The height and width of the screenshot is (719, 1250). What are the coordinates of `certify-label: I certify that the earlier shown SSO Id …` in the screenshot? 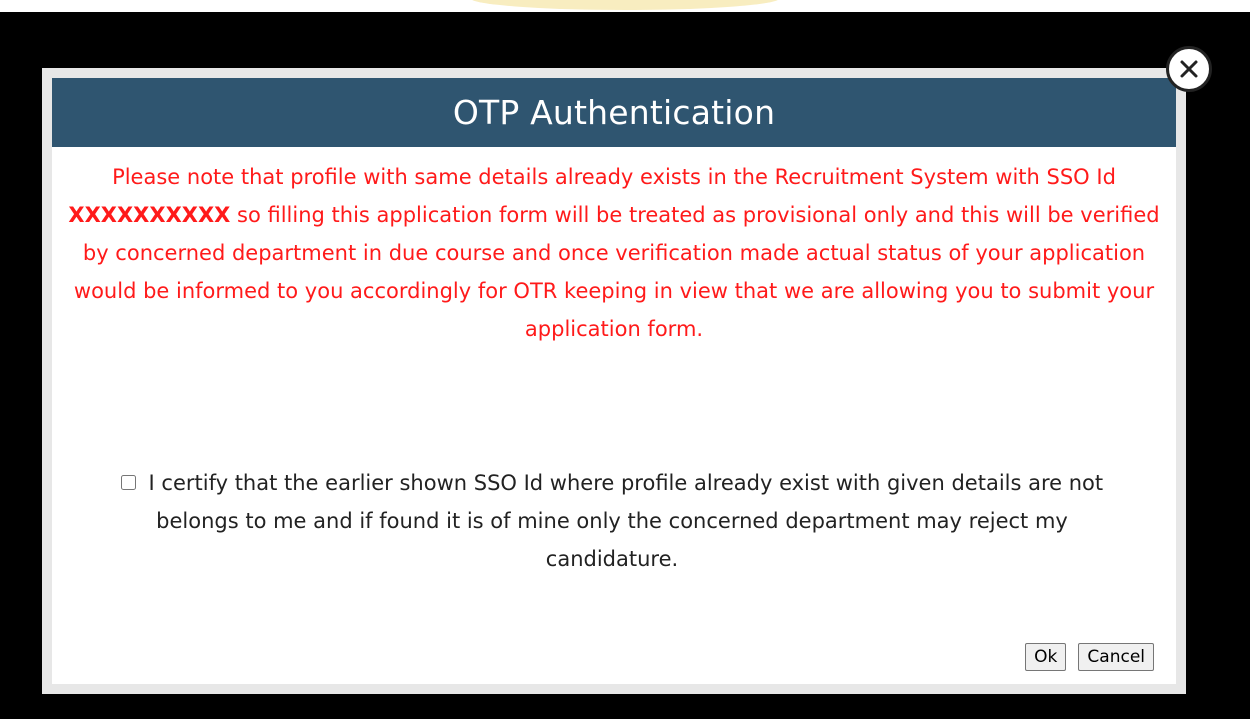 It's located at (626, 521).